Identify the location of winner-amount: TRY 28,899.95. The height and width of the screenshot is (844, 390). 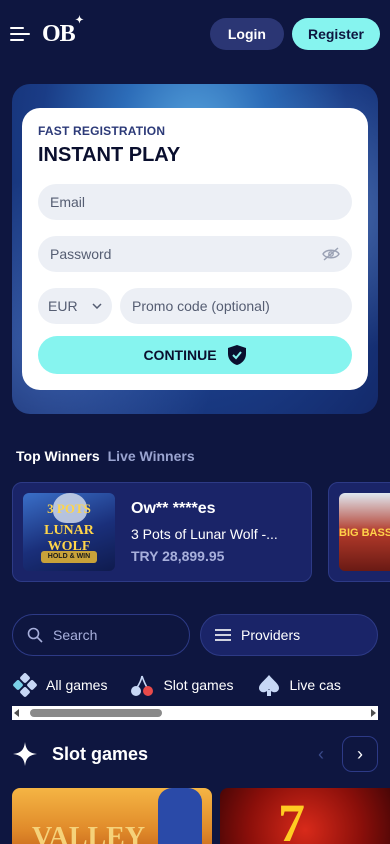
(178, 556).